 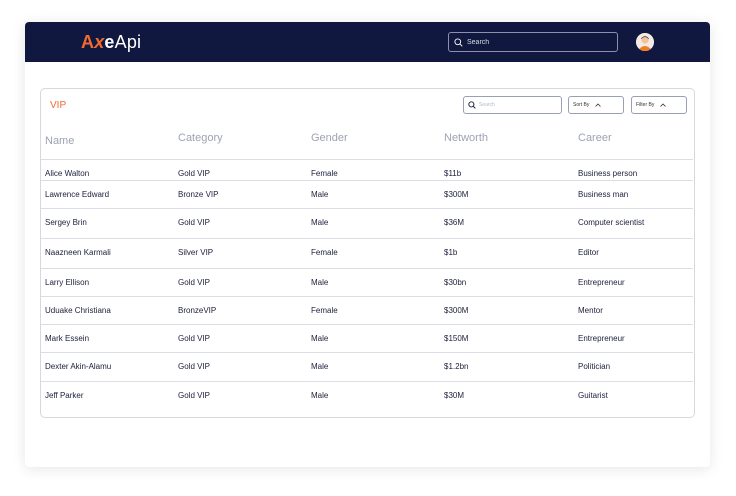 I want to click on logo-api-text: Api, so click(x=128, y=41).